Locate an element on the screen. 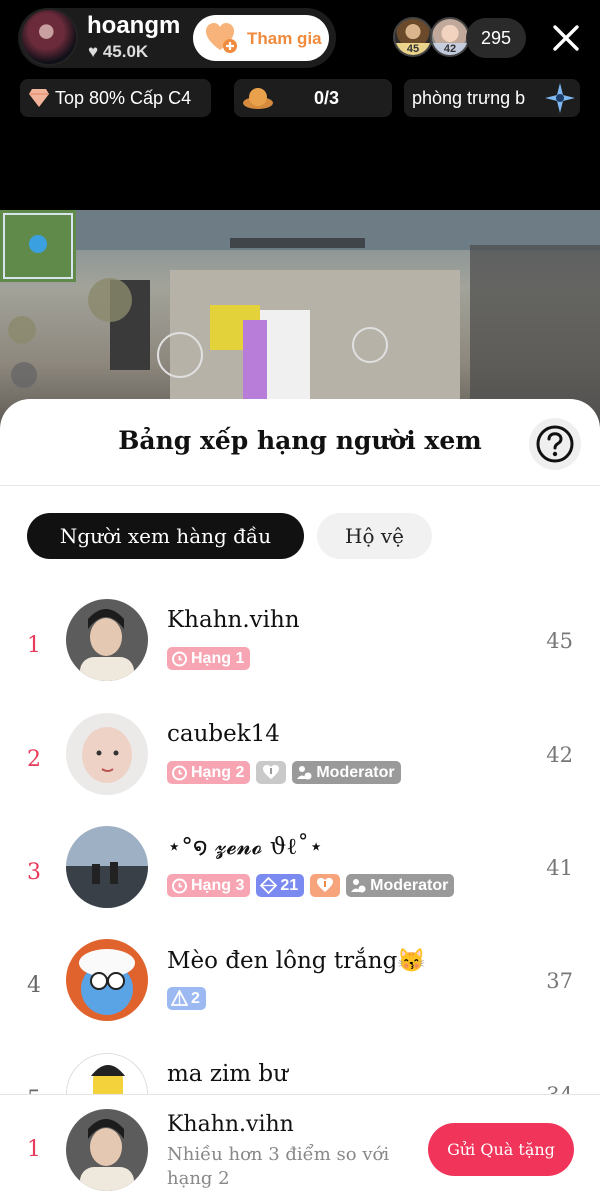  hat-icon is located at coordinates (258, 98).